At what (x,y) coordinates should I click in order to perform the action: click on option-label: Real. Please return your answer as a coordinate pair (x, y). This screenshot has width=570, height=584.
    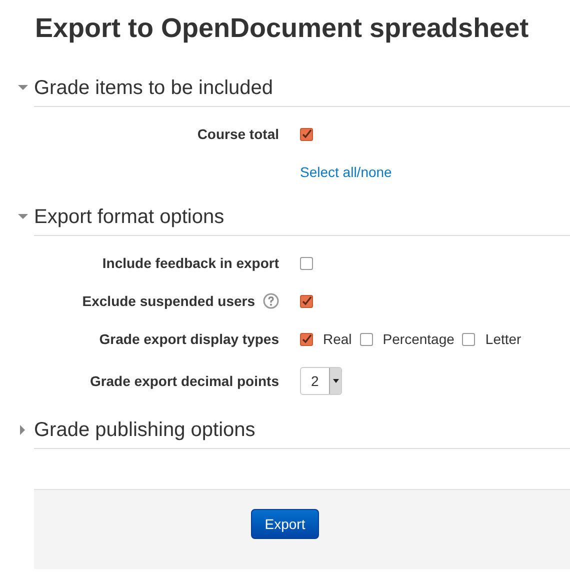
    Looking at the image, I should click on (337, 339).